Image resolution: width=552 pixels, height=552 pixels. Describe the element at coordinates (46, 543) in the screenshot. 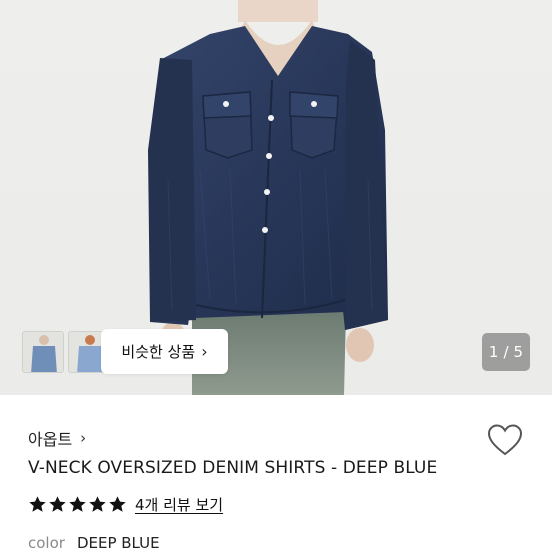

I see `color-label: color` at that location.